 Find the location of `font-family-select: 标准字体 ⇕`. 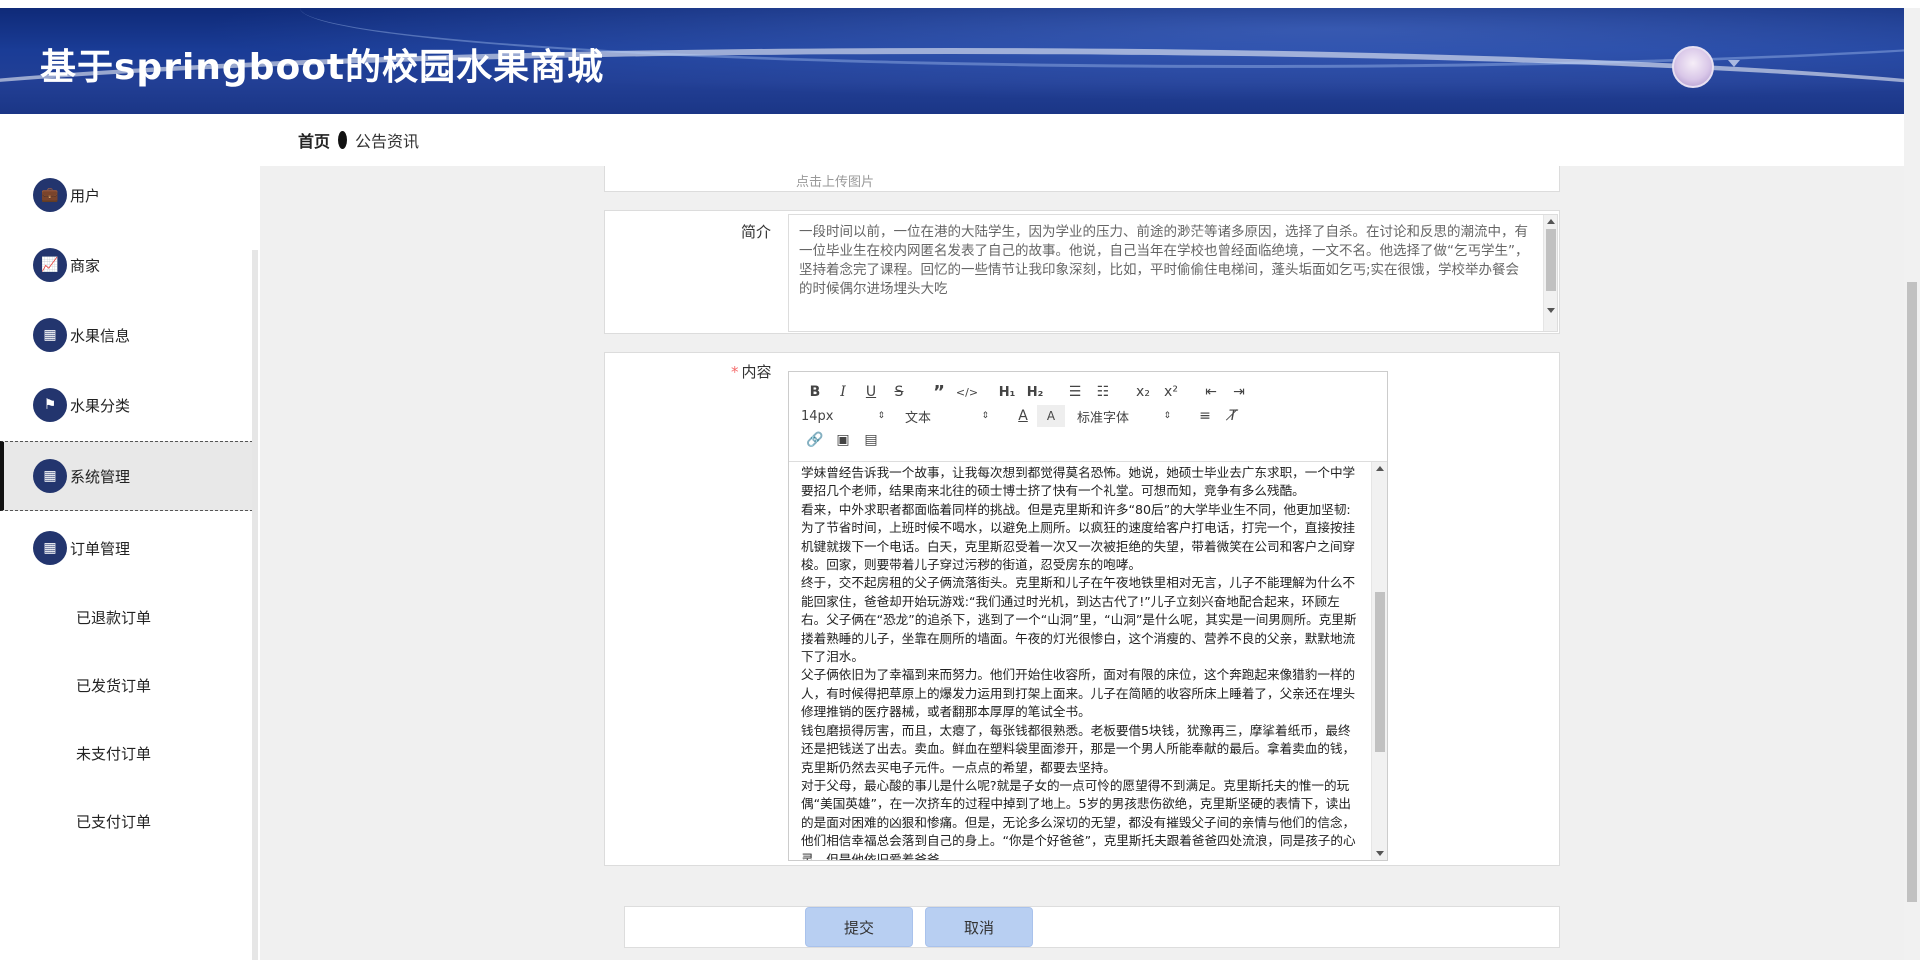

font-family-select: 标准字体 ⇕ is located at coordinates (1124, 416).